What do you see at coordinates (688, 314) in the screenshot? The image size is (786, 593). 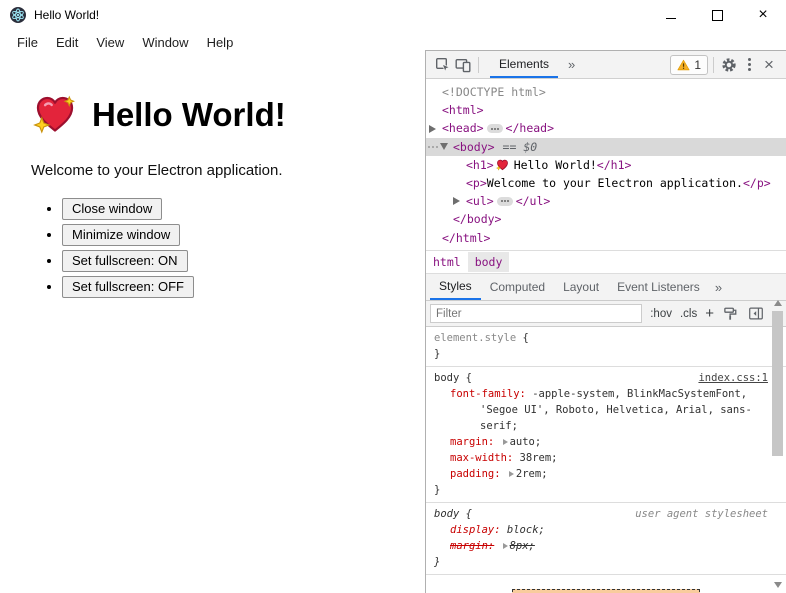 I see `element-classes-button: .cls` at bounding box center [688, 314].